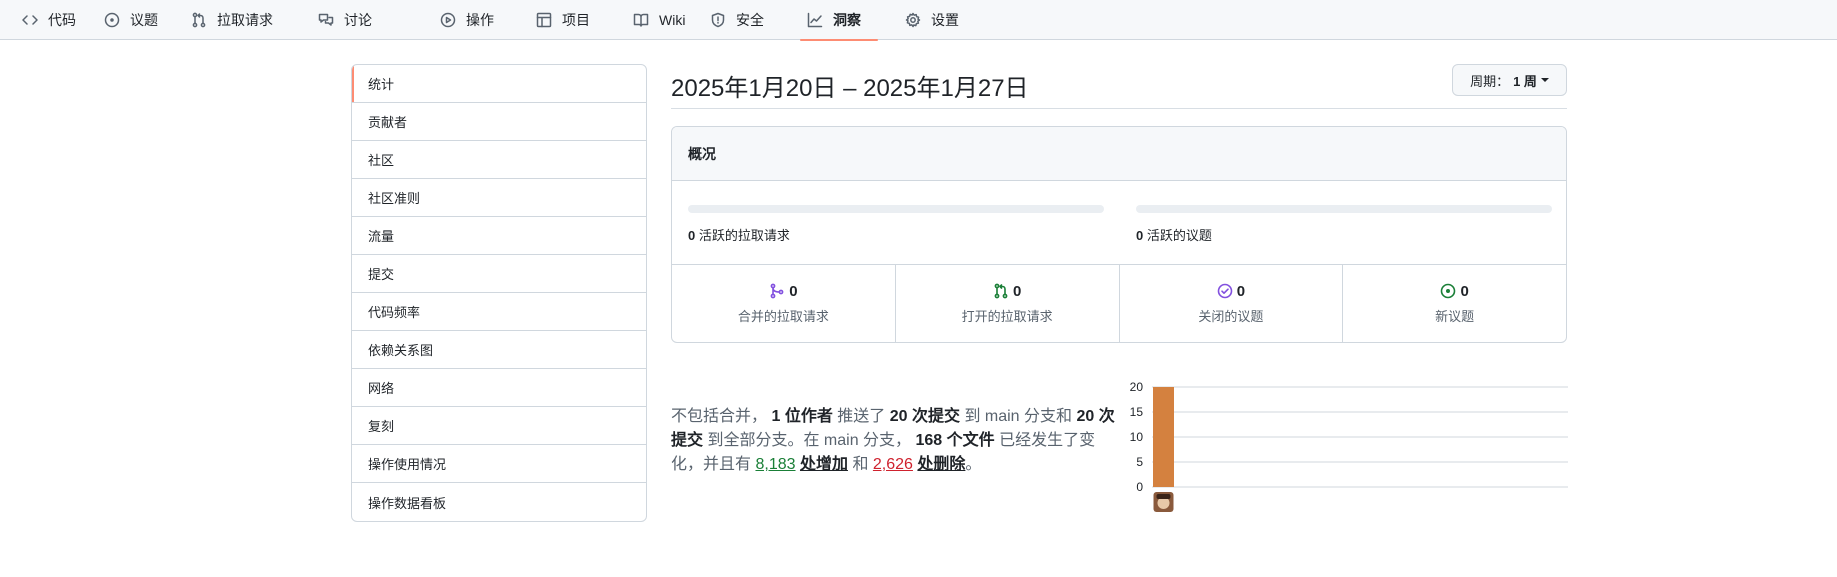  What do you see at coordinates (1017, 291) in the screenshot?
I see `open-prs-count: 0` at bounding box center [1017, 291].